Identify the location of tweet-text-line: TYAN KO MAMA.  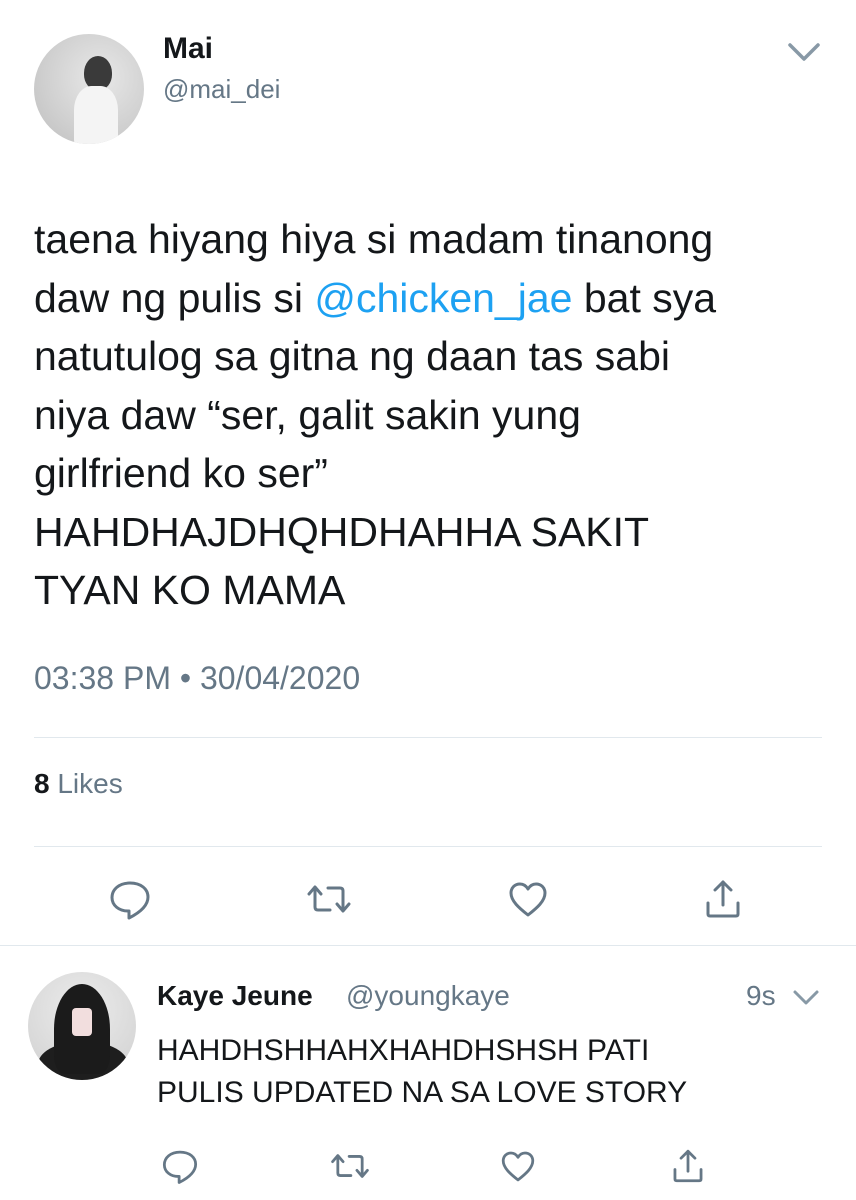
(190, 590).